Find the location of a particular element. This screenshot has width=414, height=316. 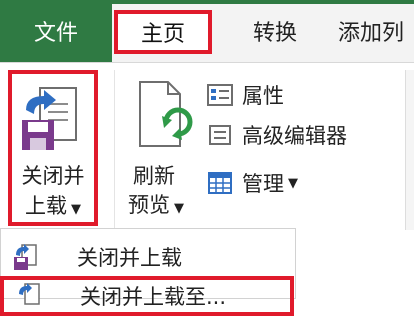

tab-convert-label: 转换 is located at coordinates (274, 33).